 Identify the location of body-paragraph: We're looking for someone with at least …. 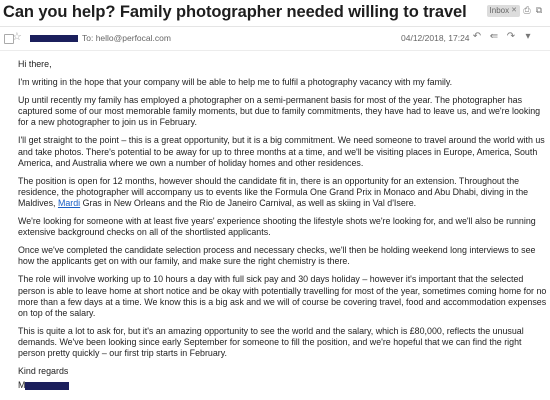
(277, 227).